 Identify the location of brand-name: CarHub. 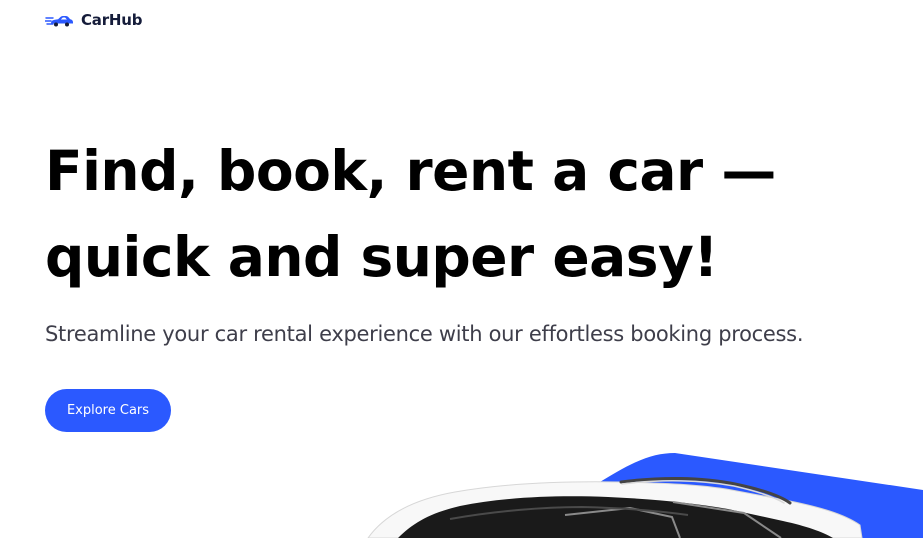
(112, 19).